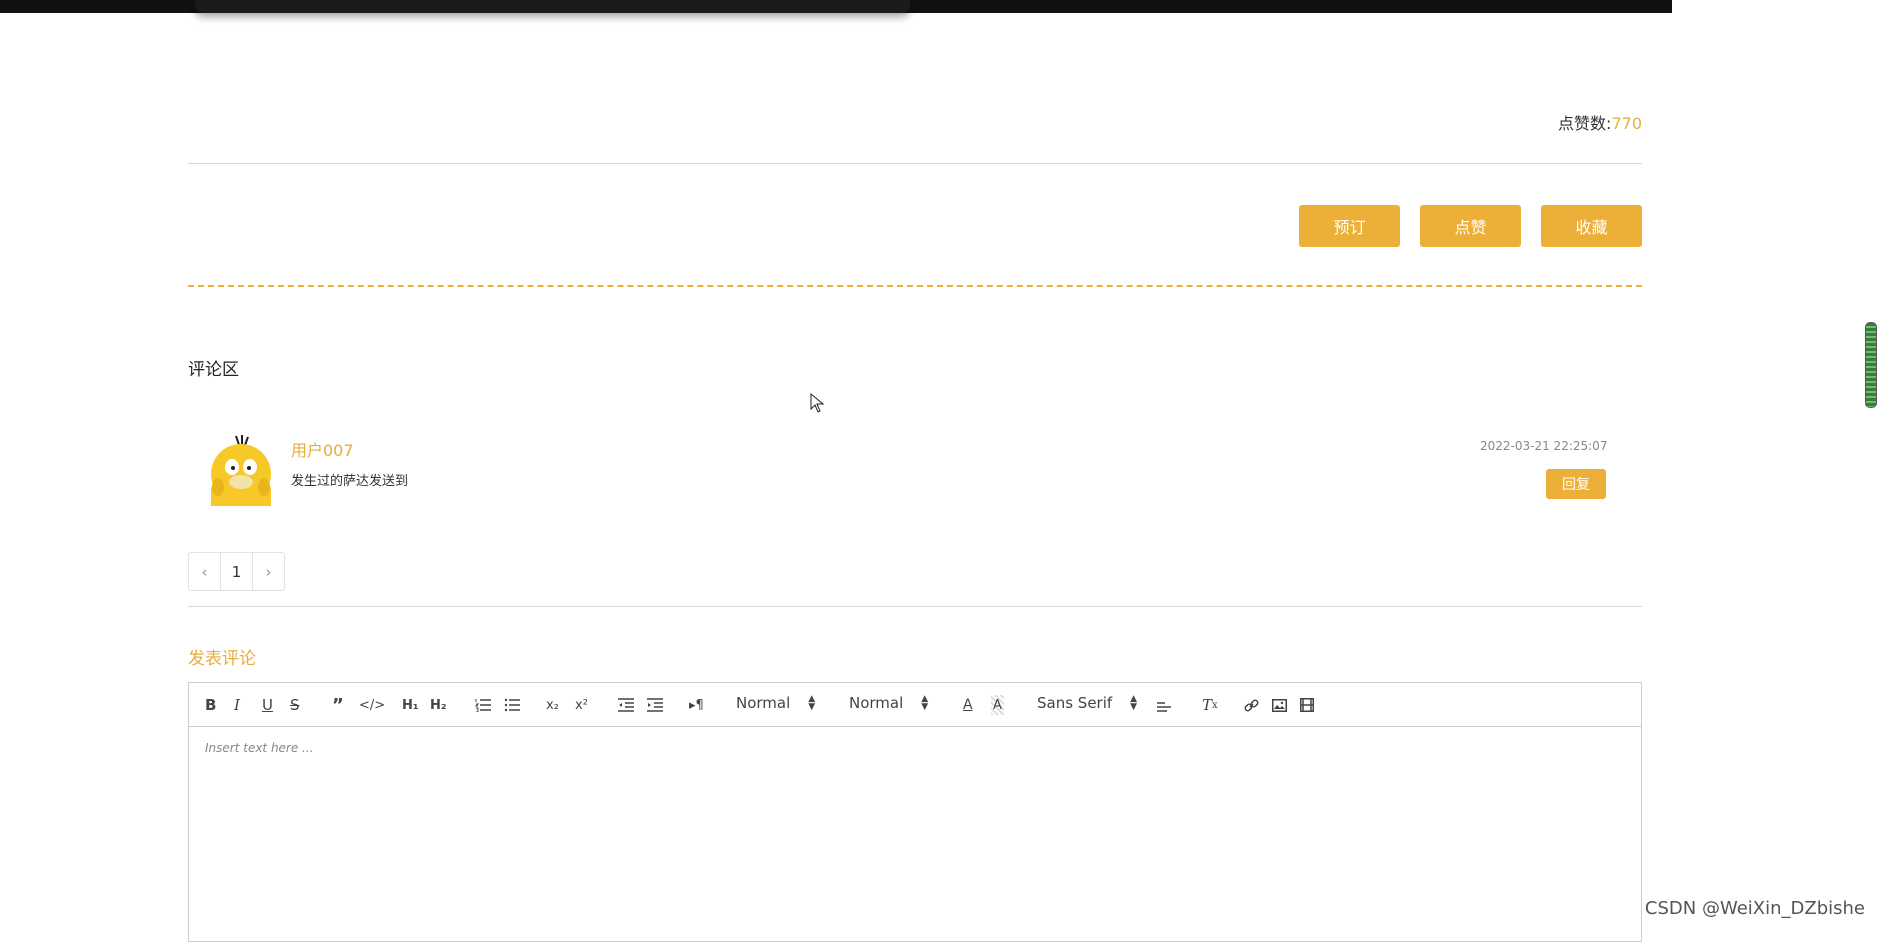  Describe the element at coordinates (817, 404) in the screenshot. I see `mouse-cursor-icon` at that location.